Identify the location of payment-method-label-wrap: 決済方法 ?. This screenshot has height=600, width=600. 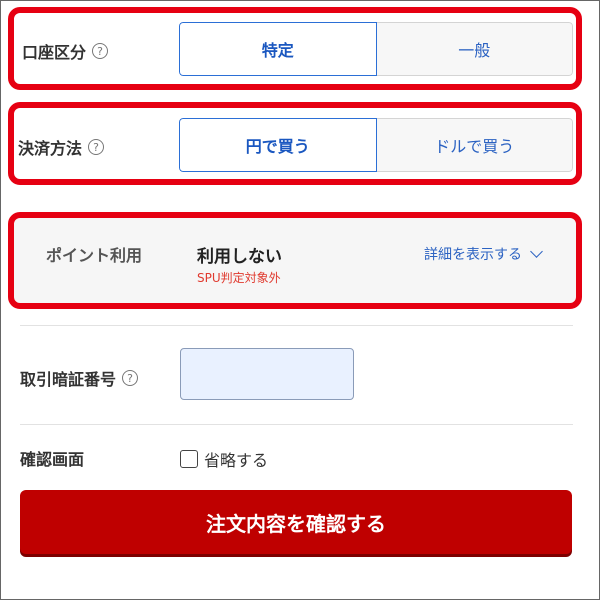
(61, 147).